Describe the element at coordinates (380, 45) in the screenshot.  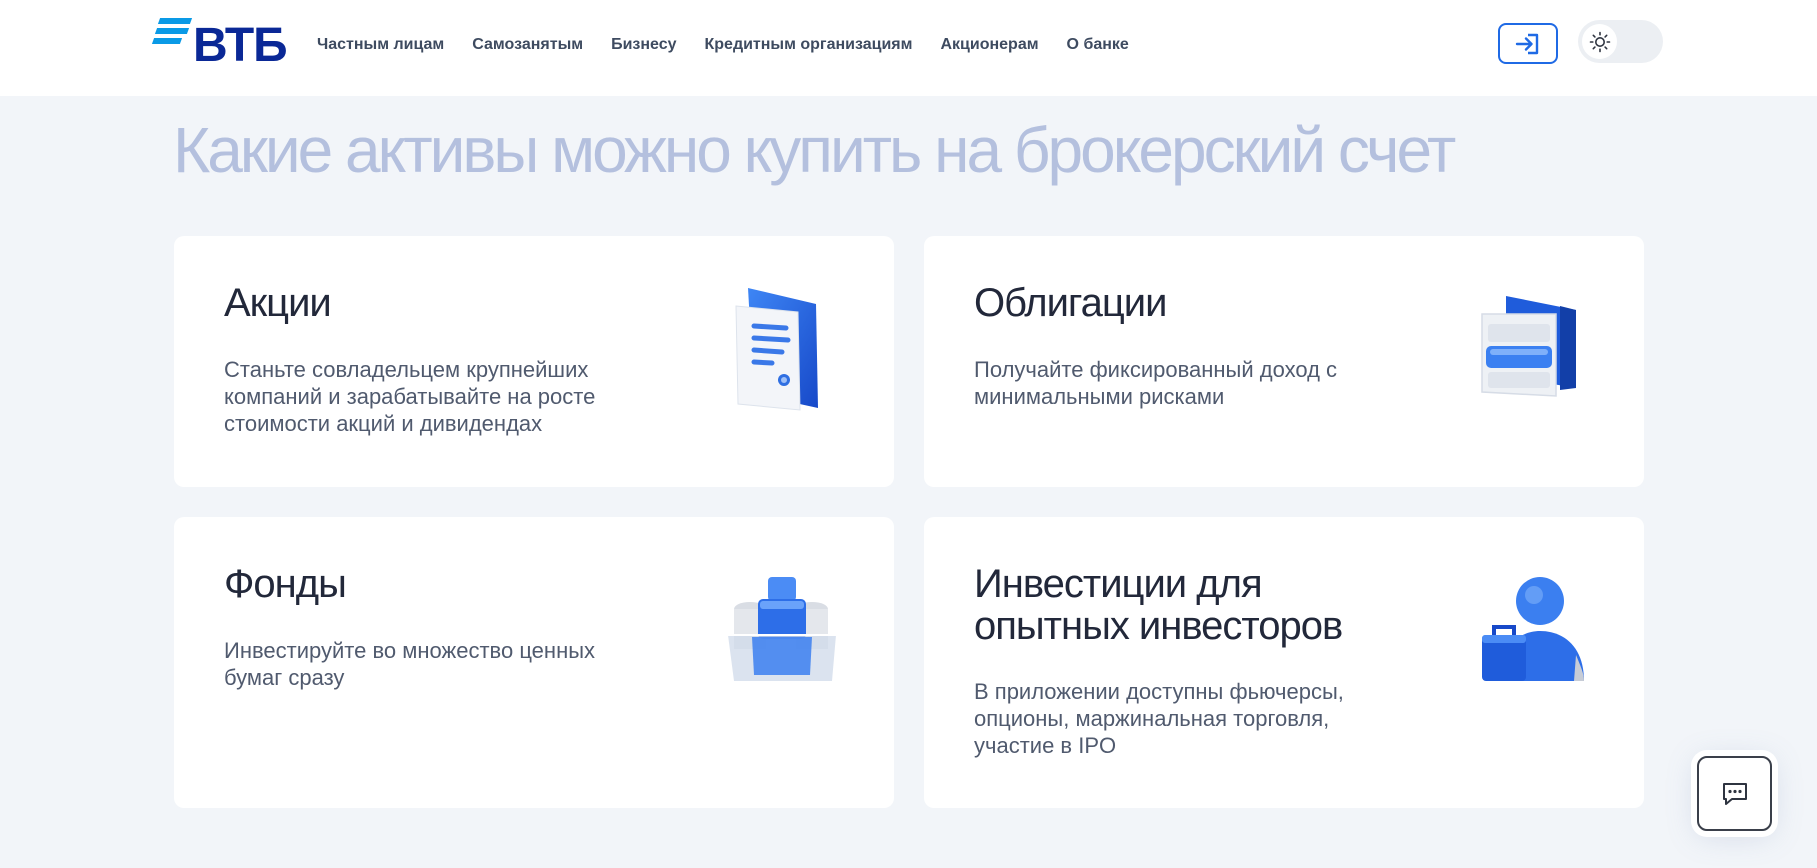
I see `nav-private: Частным лицам` at that location.